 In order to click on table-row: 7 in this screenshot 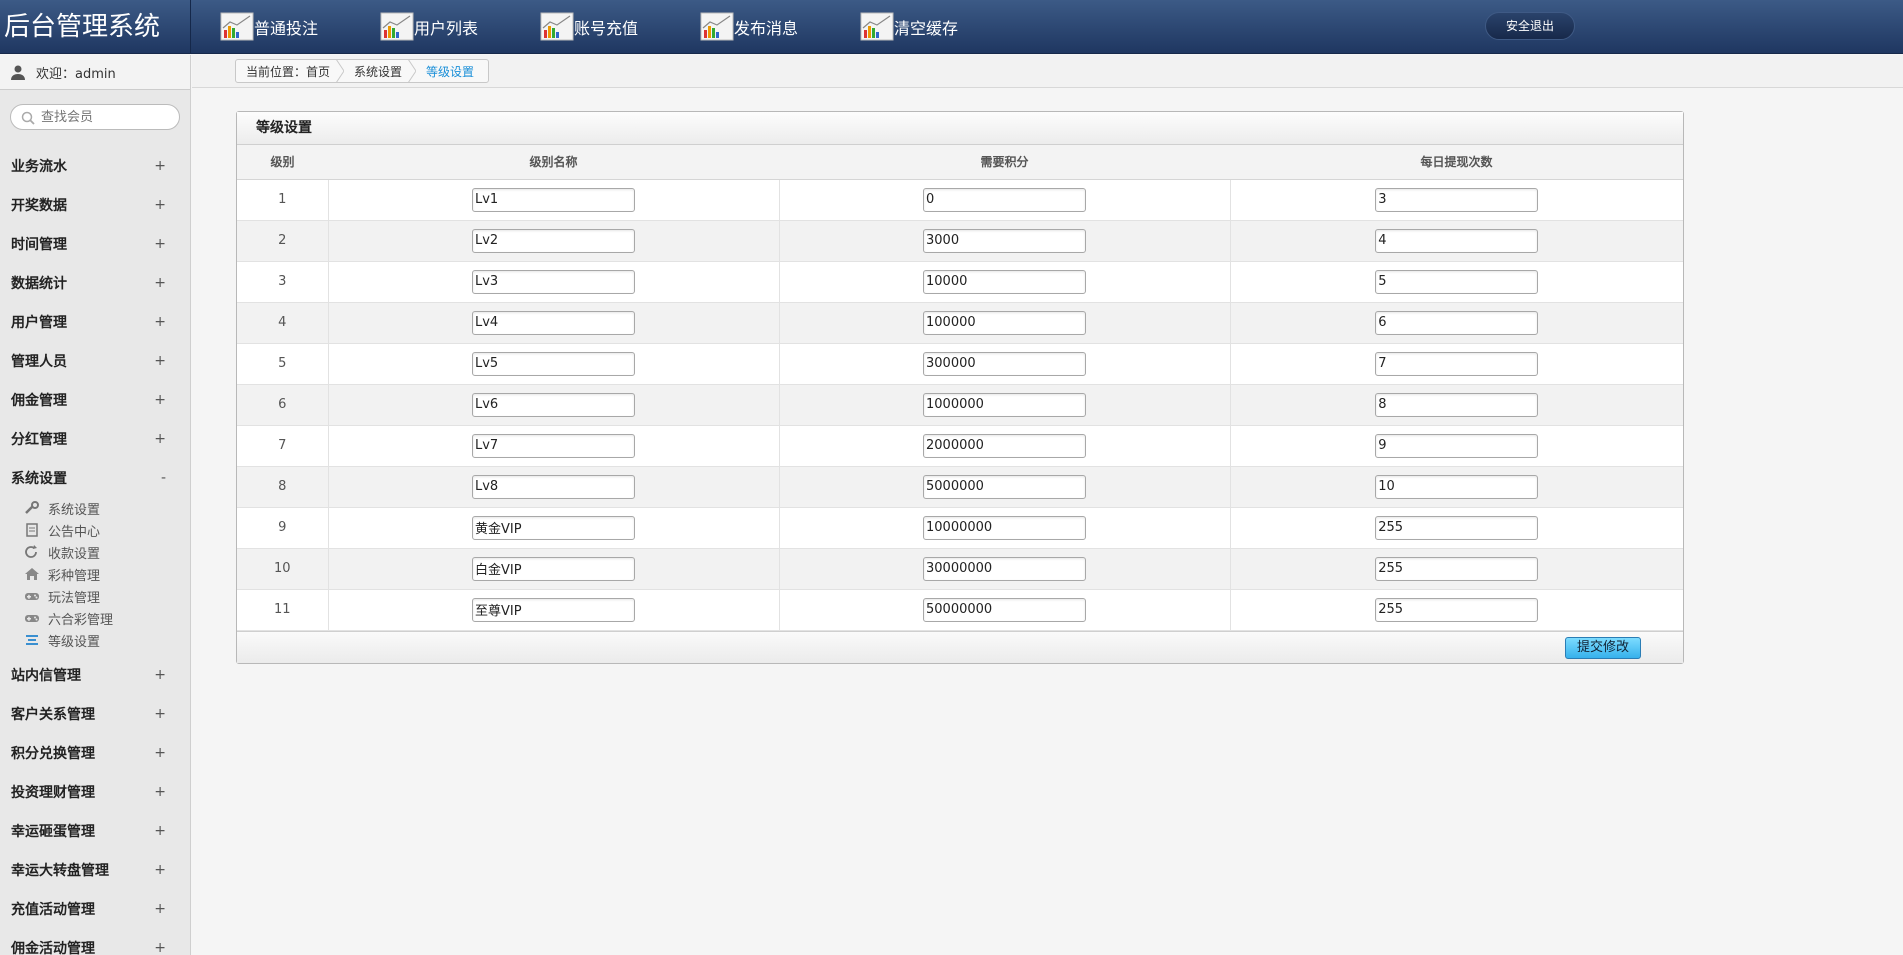, I will do `click(960, 446)`.